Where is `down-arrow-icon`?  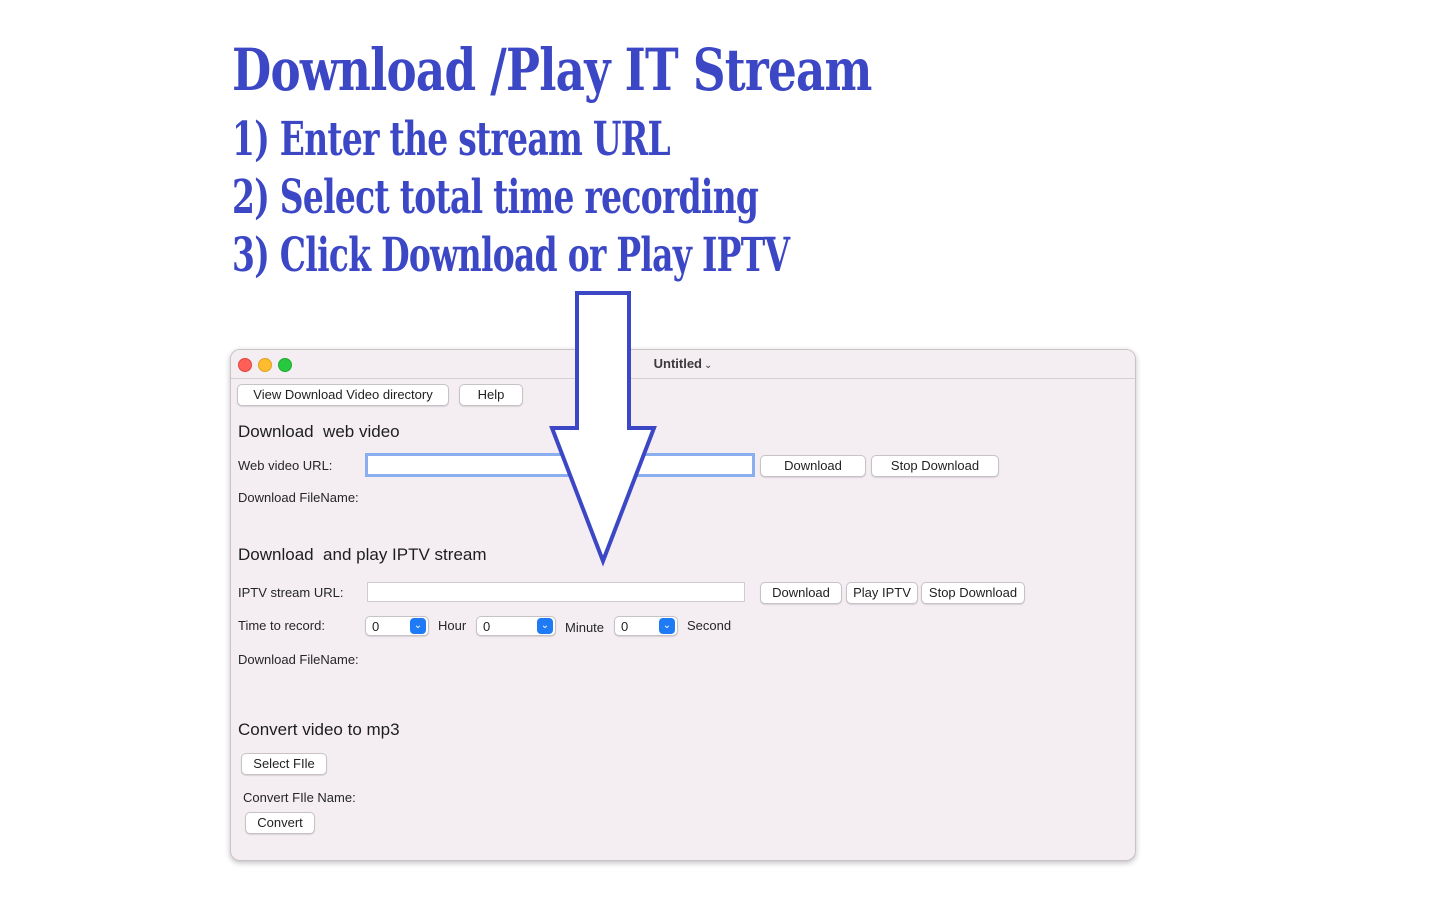
down-arrow-icon is located at coordinates (603, 429).